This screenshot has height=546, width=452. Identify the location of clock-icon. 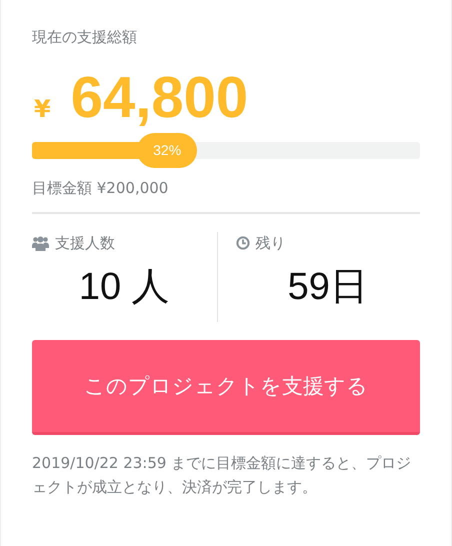
(243, 243).